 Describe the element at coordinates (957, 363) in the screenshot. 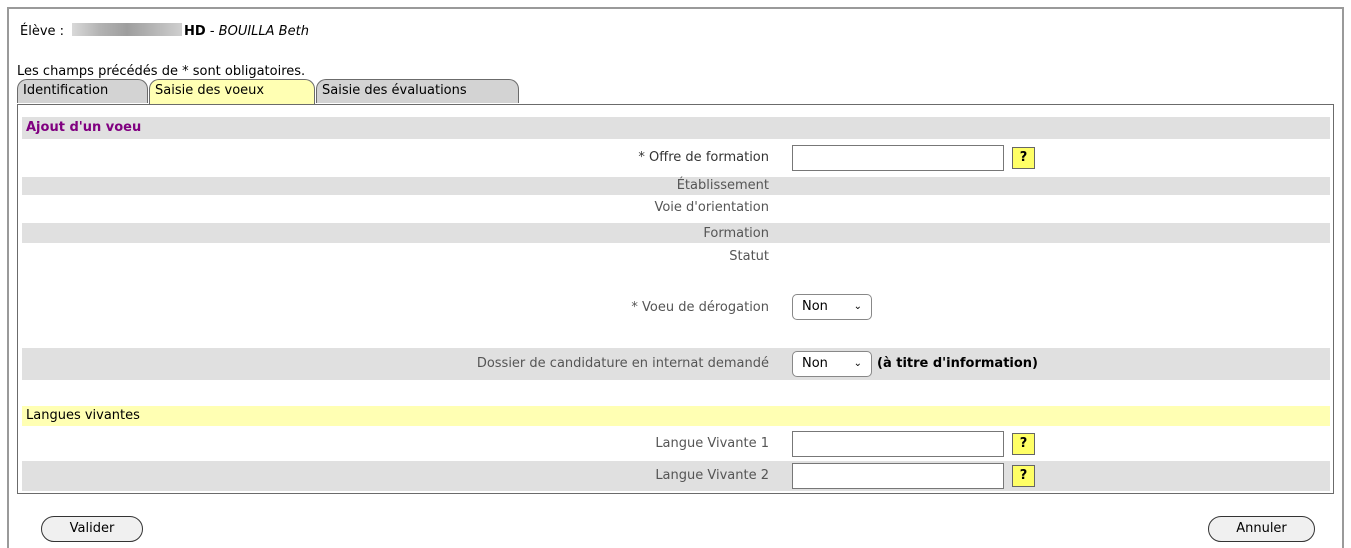

I see `internat-info-note: (à titre d'information)` at that location.